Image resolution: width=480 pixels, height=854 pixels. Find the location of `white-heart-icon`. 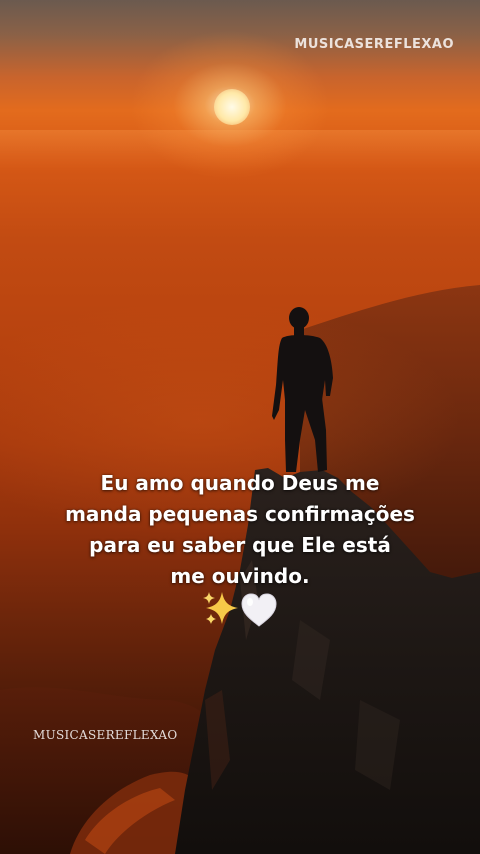

white-heart-icon is located at coordinates (259, 610).